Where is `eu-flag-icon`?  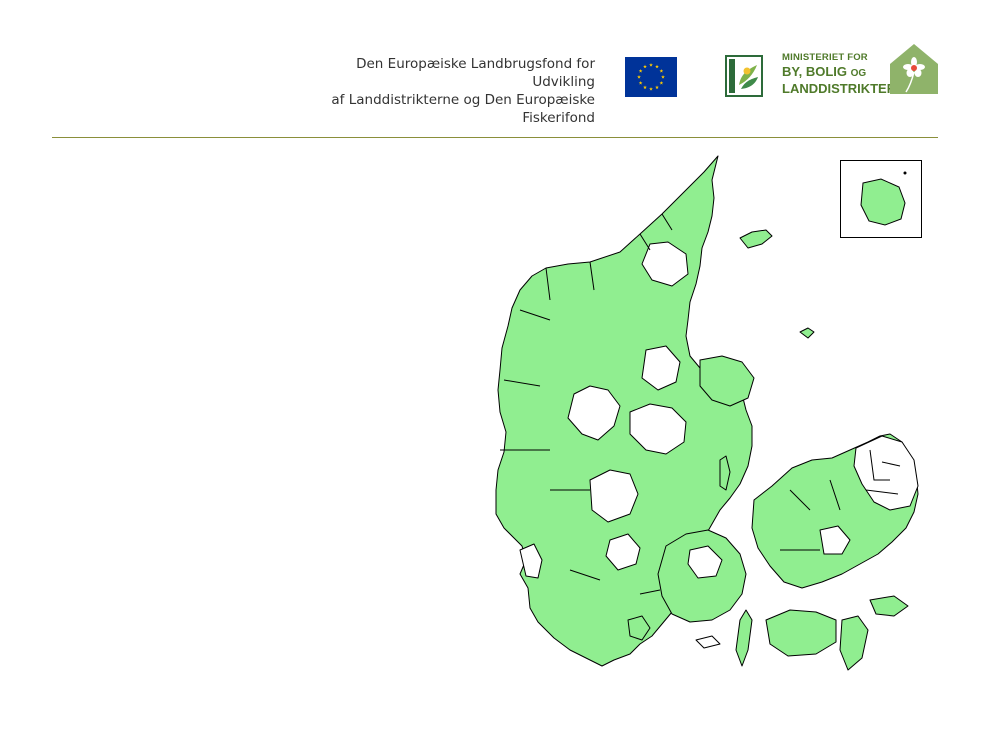
eu-flag-icon is located at coordinates (651, 77).